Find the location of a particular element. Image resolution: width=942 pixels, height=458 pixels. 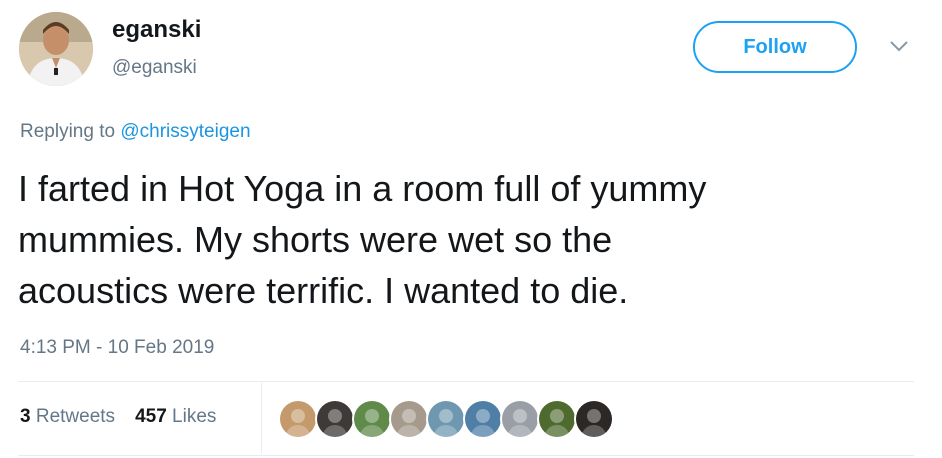

likes-label: Likes is located at coordinates (194, 416).